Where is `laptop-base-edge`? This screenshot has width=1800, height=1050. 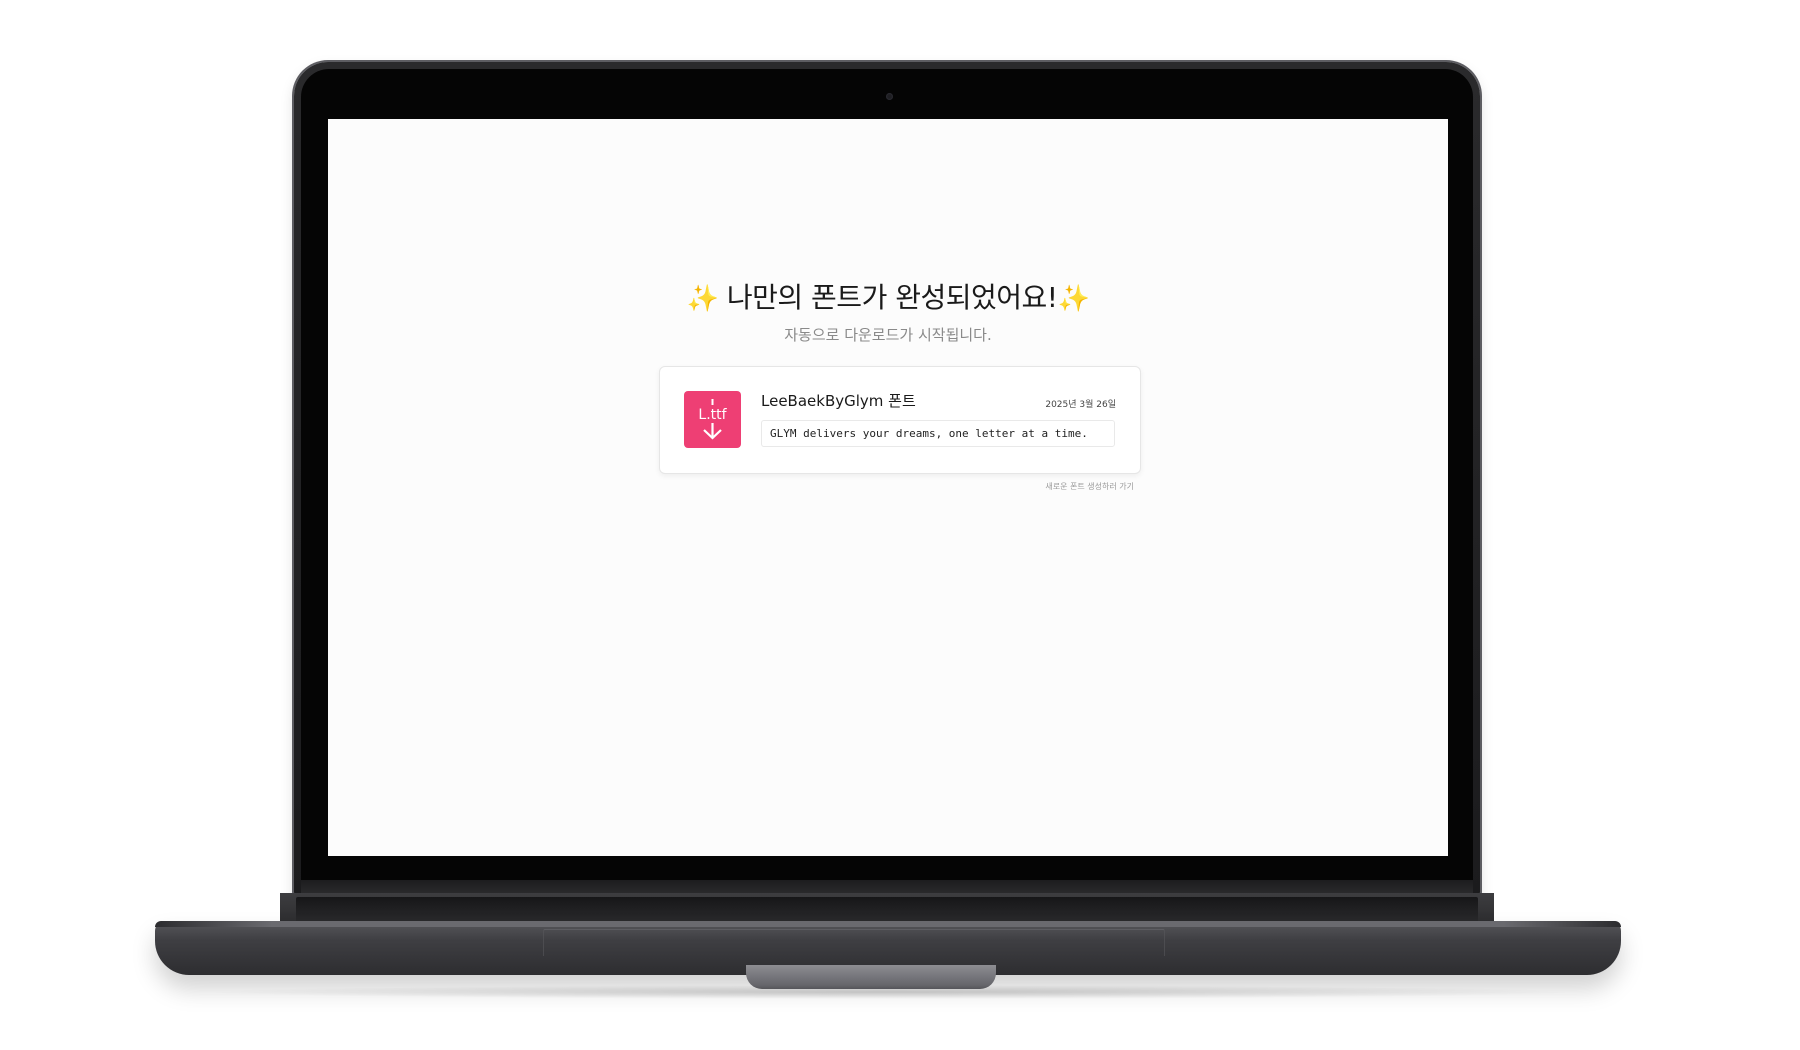
laptop-base-edge is located at coordinates (888, 924).